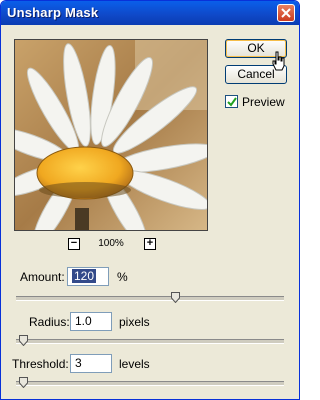  I want to click on amount-slider, so click(150, 297).